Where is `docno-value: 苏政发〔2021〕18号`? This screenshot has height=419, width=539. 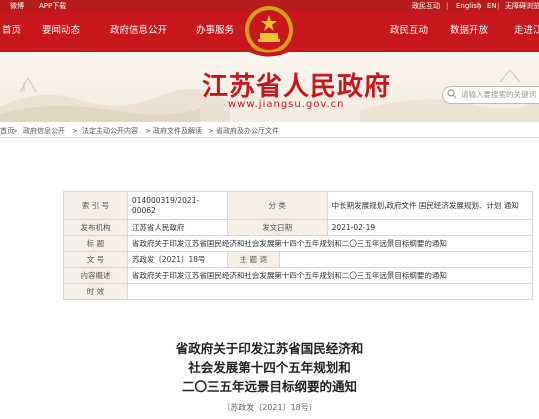
docno-value: 苏政发〔2021〕18号 is located at coordinates (177, 259).